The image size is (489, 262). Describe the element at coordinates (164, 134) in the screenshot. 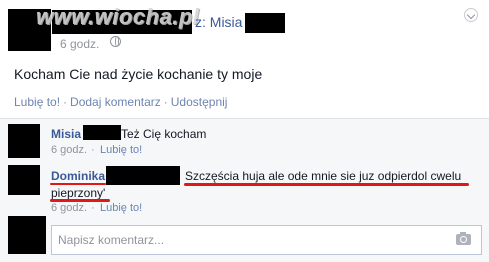

I see `comment-text: Też Cię kocham` at that location.